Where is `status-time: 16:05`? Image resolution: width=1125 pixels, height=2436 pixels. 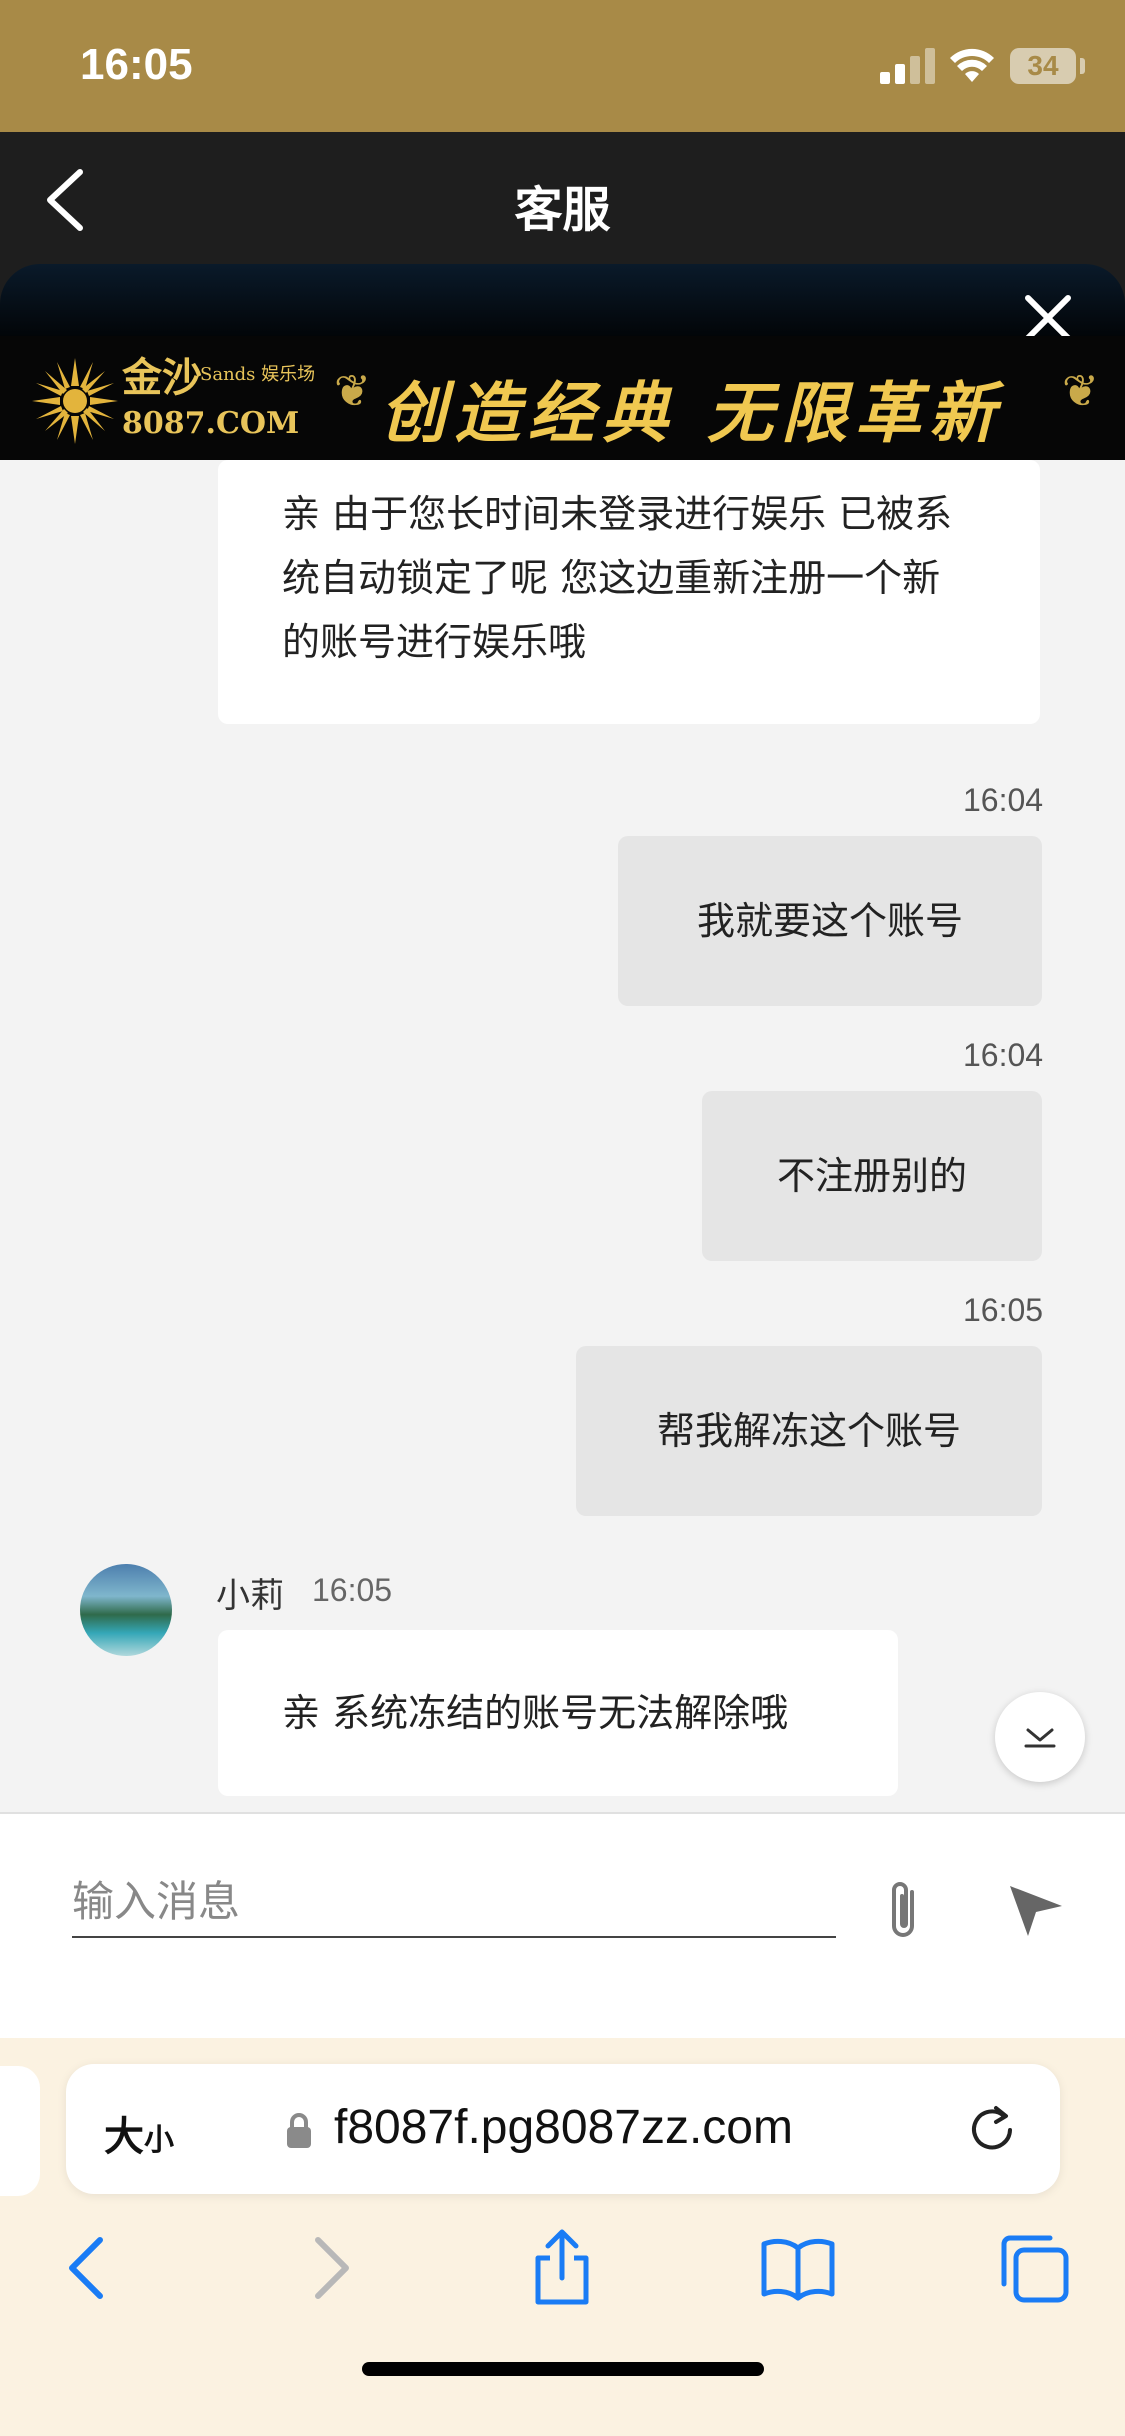
status-time: 16:05 is located at coordinates (136, 64).